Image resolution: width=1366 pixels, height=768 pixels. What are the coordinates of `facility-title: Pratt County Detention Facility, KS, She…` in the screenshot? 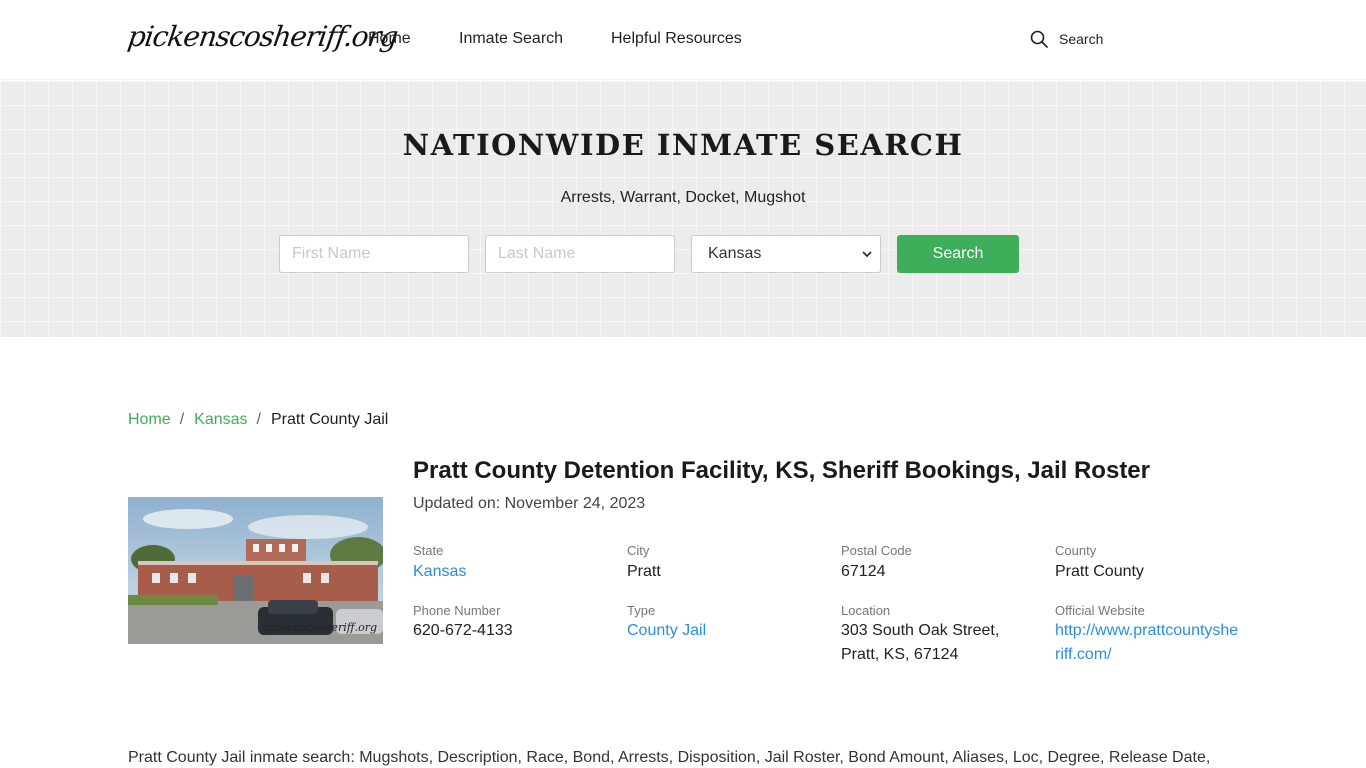 It's located at (781, 470).